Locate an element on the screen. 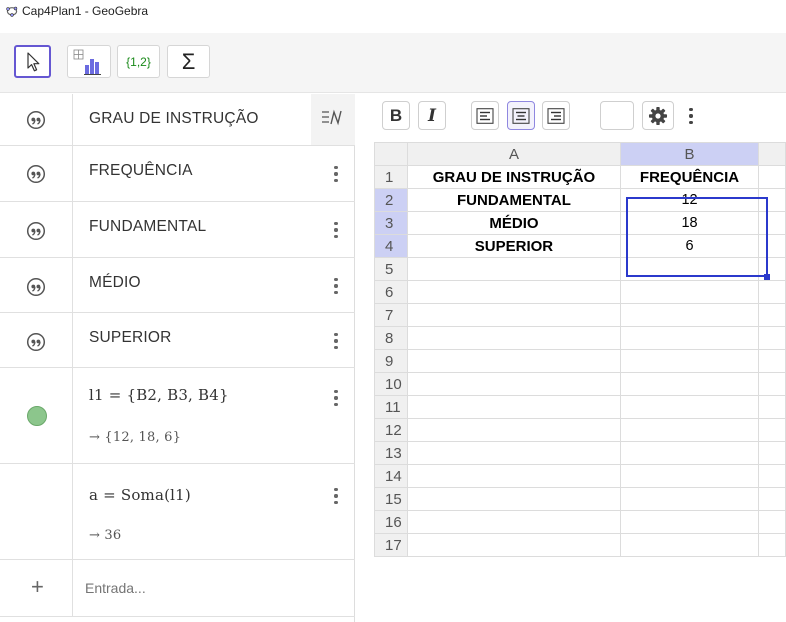  row-header: 14 is located at coordinates (391, 476).